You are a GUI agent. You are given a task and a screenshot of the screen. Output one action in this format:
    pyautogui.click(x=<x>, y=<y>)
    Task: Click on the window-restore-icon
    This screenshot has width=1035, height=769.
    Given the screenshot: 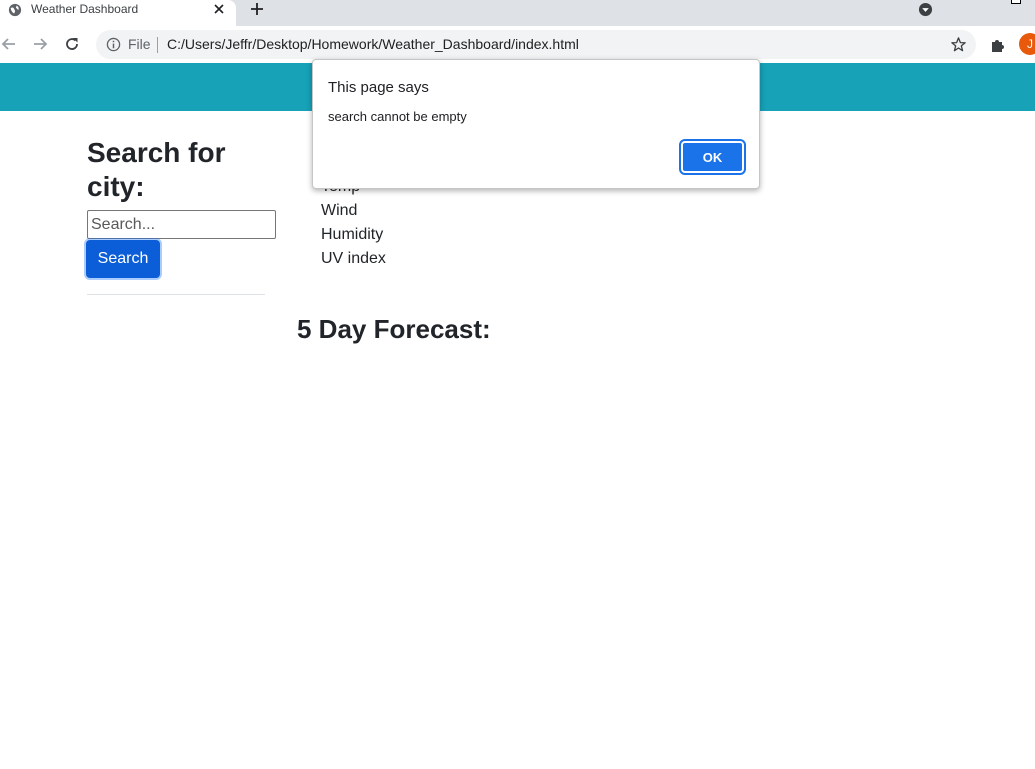 What is the action you would take?
    pyautogui.click(x=1016, y=2)
    